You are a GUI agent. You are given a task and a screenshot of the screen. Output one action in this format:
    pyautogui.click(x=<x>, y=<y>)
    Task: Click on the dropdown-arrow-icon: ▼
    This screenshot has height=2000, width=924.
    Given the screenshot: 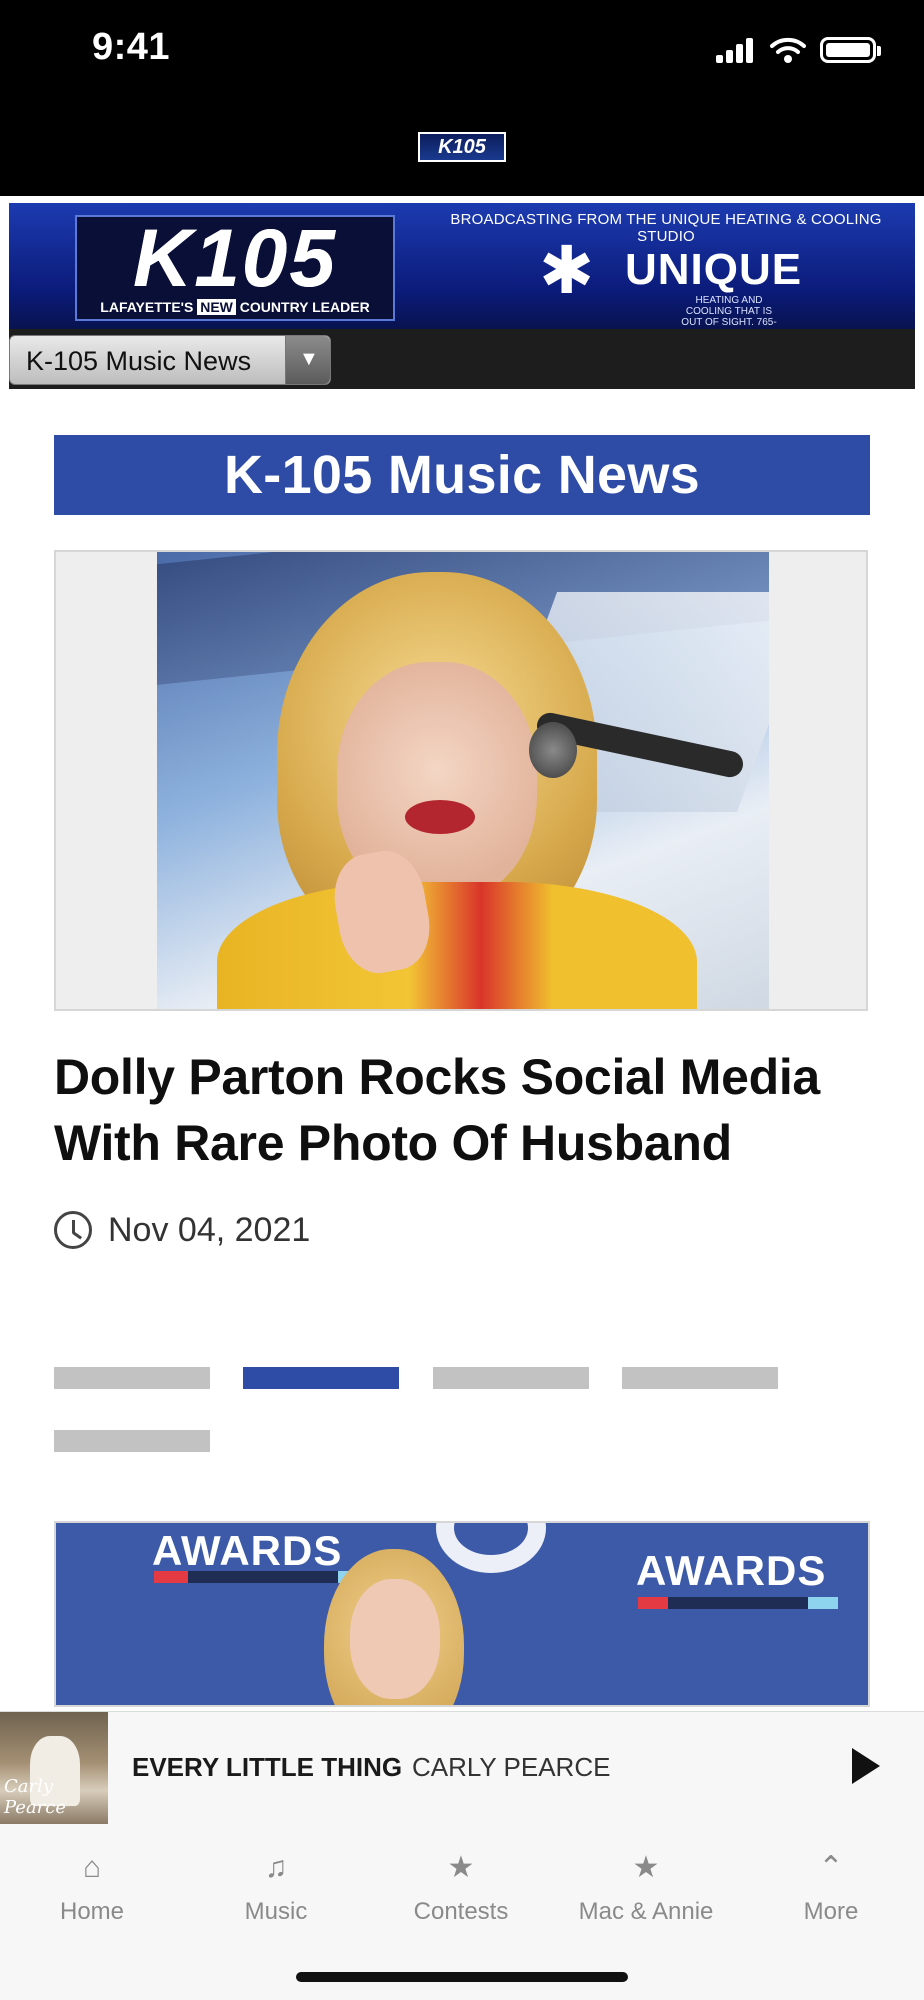 What is the action you would take?
    pyautogui.click(x=307, y=360)
    